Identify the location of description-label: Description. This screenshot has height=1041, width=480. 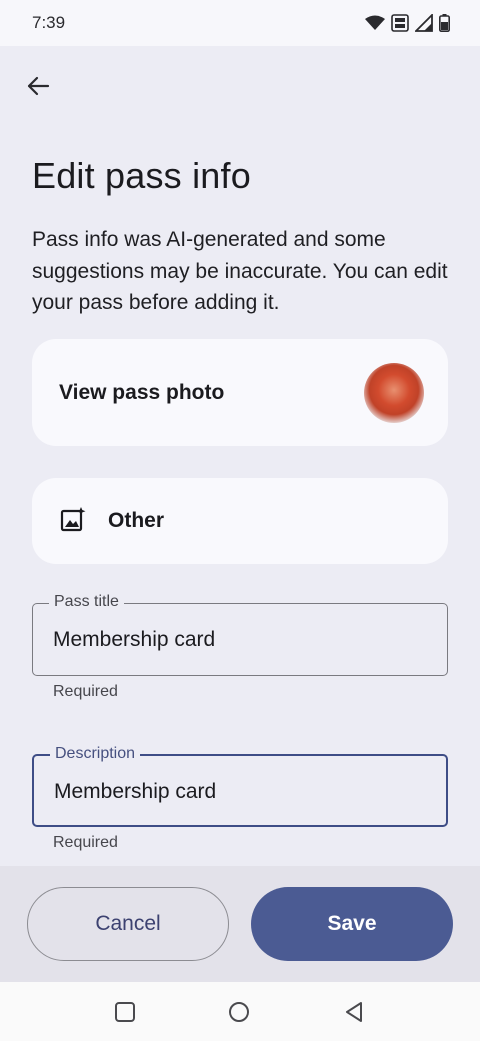
(95, 754).